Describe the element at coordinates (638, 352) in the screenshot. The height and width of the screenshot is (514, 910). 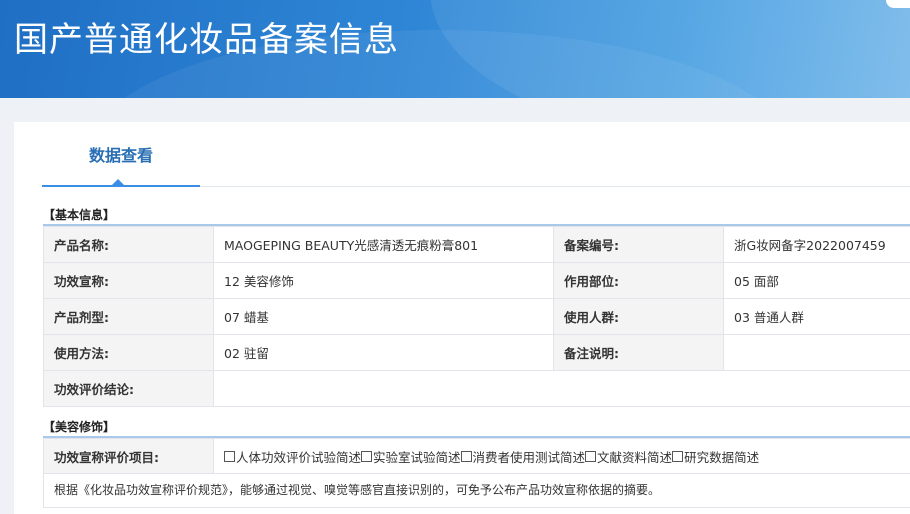
I see `remarks-label: 备注说明:` at that location.